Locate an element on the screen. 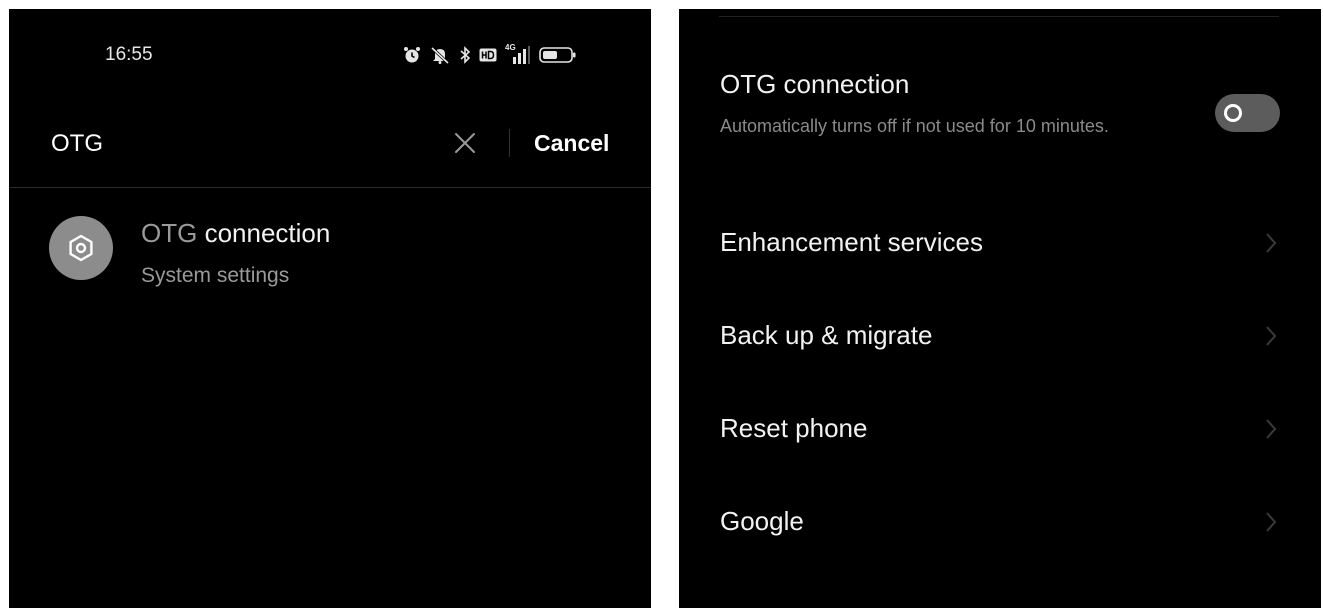  settings-hexagon-icon is located at coordinates (81, 248).